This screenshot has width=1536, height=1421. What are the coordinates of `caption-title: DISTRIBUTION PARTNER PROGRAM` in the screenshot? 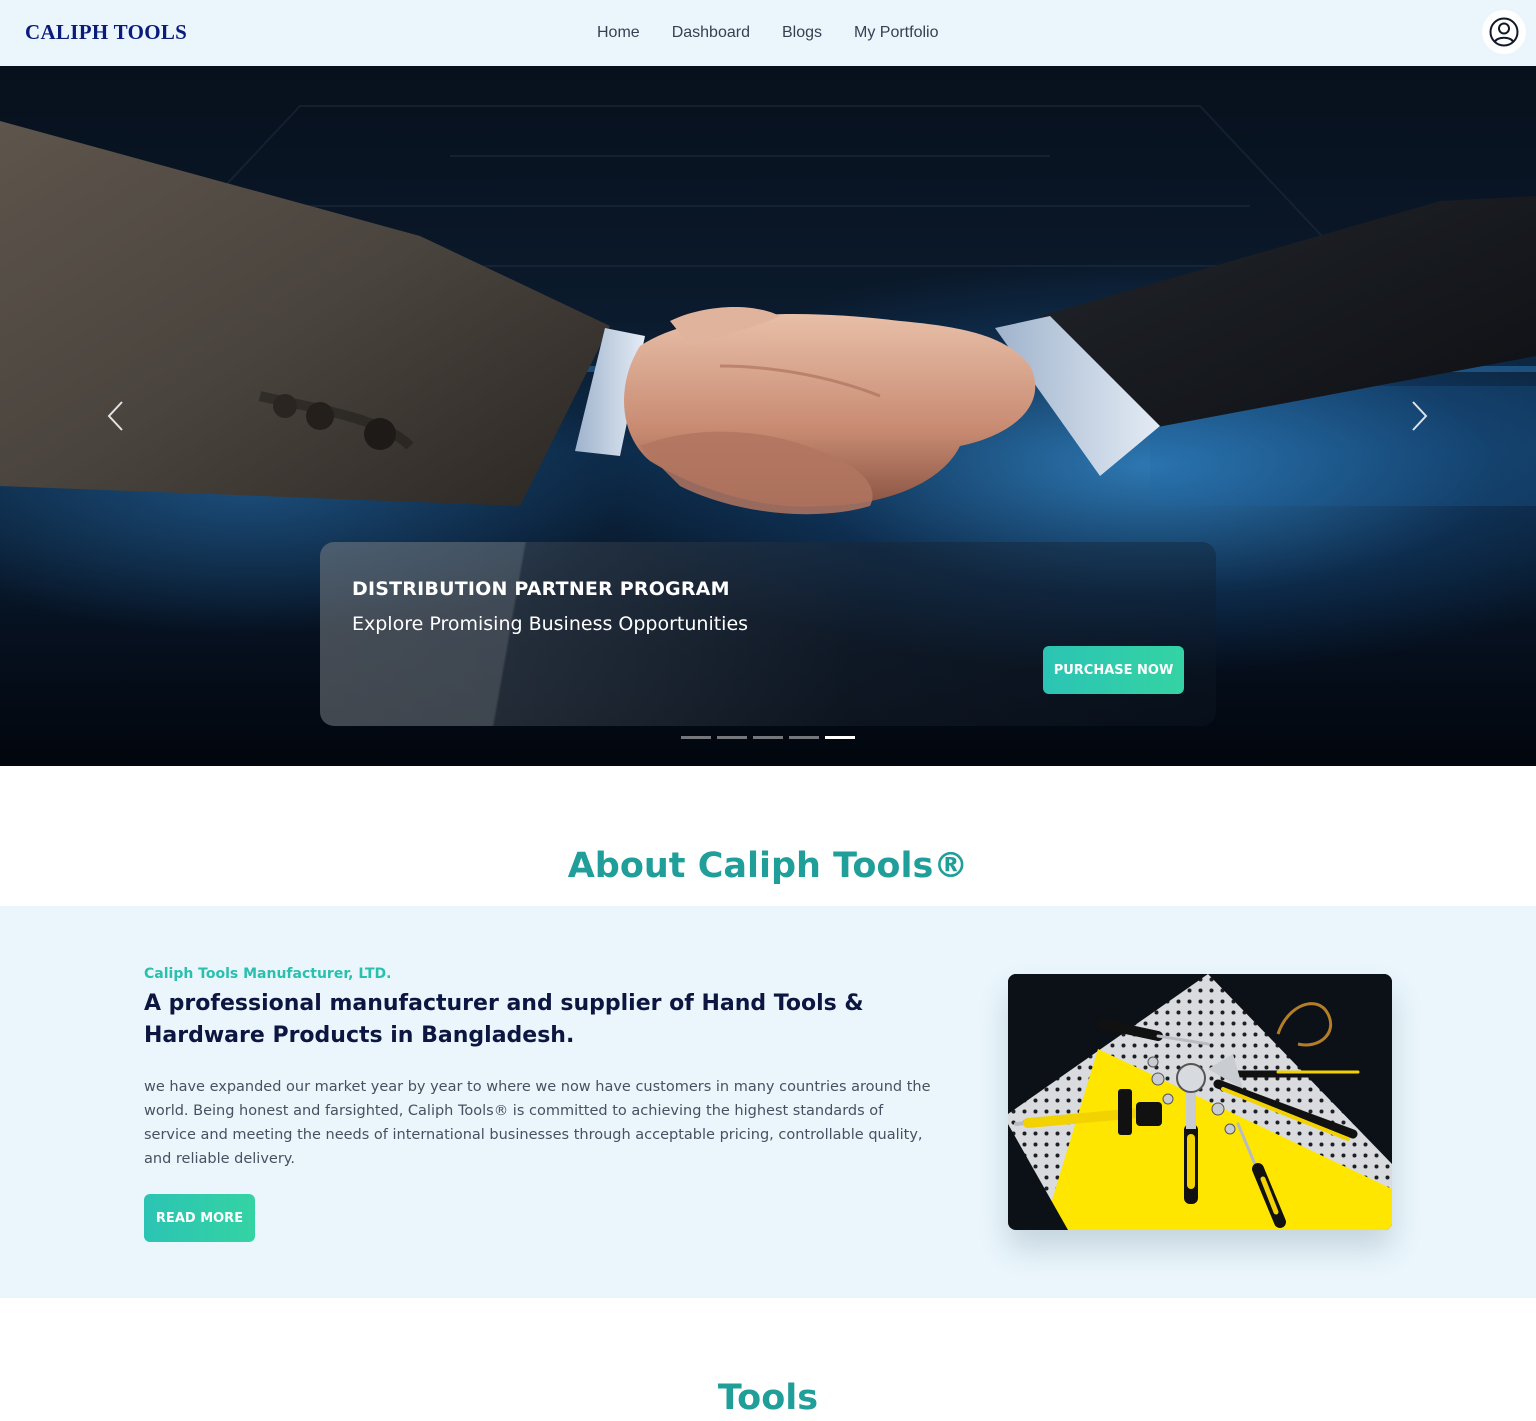 It's located at (541, 589).